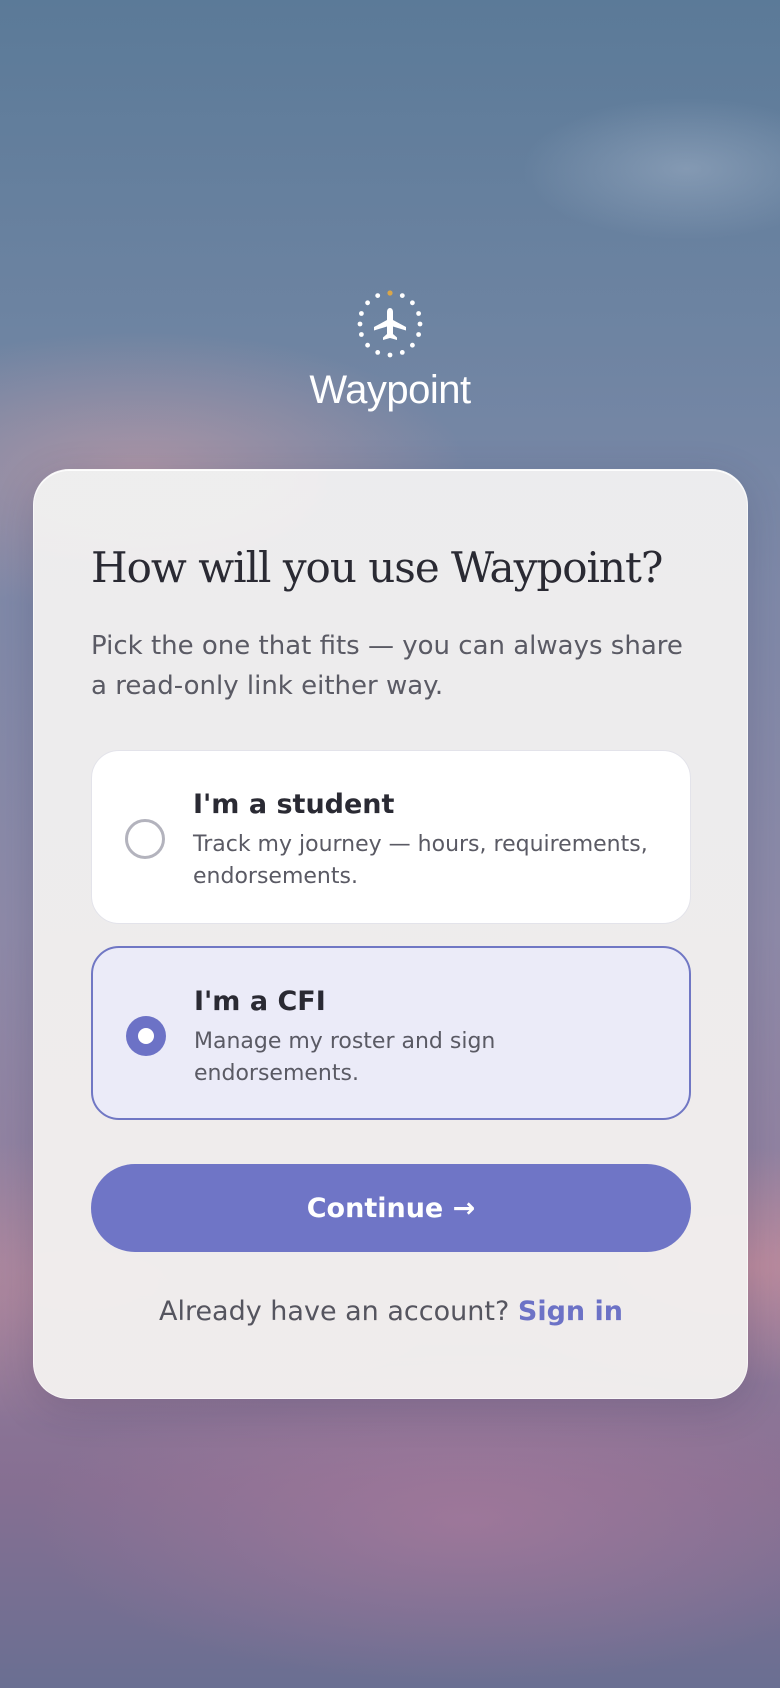 The height and width of the screenshot is (1688, 780). What do you see at coordinates (145, 839) in the screenshot?
I see `student-radio-button` at bounding box center [145, 839].